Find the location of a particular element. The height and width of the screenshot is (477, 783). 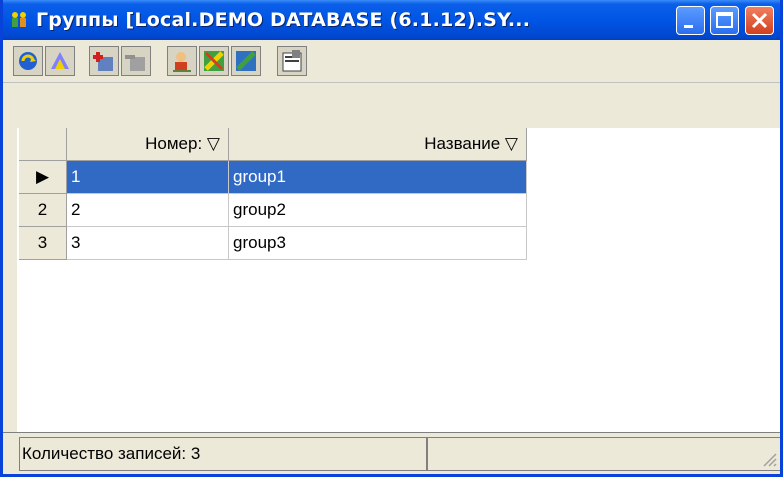

add-record-button is located at coordinates (104, 61).